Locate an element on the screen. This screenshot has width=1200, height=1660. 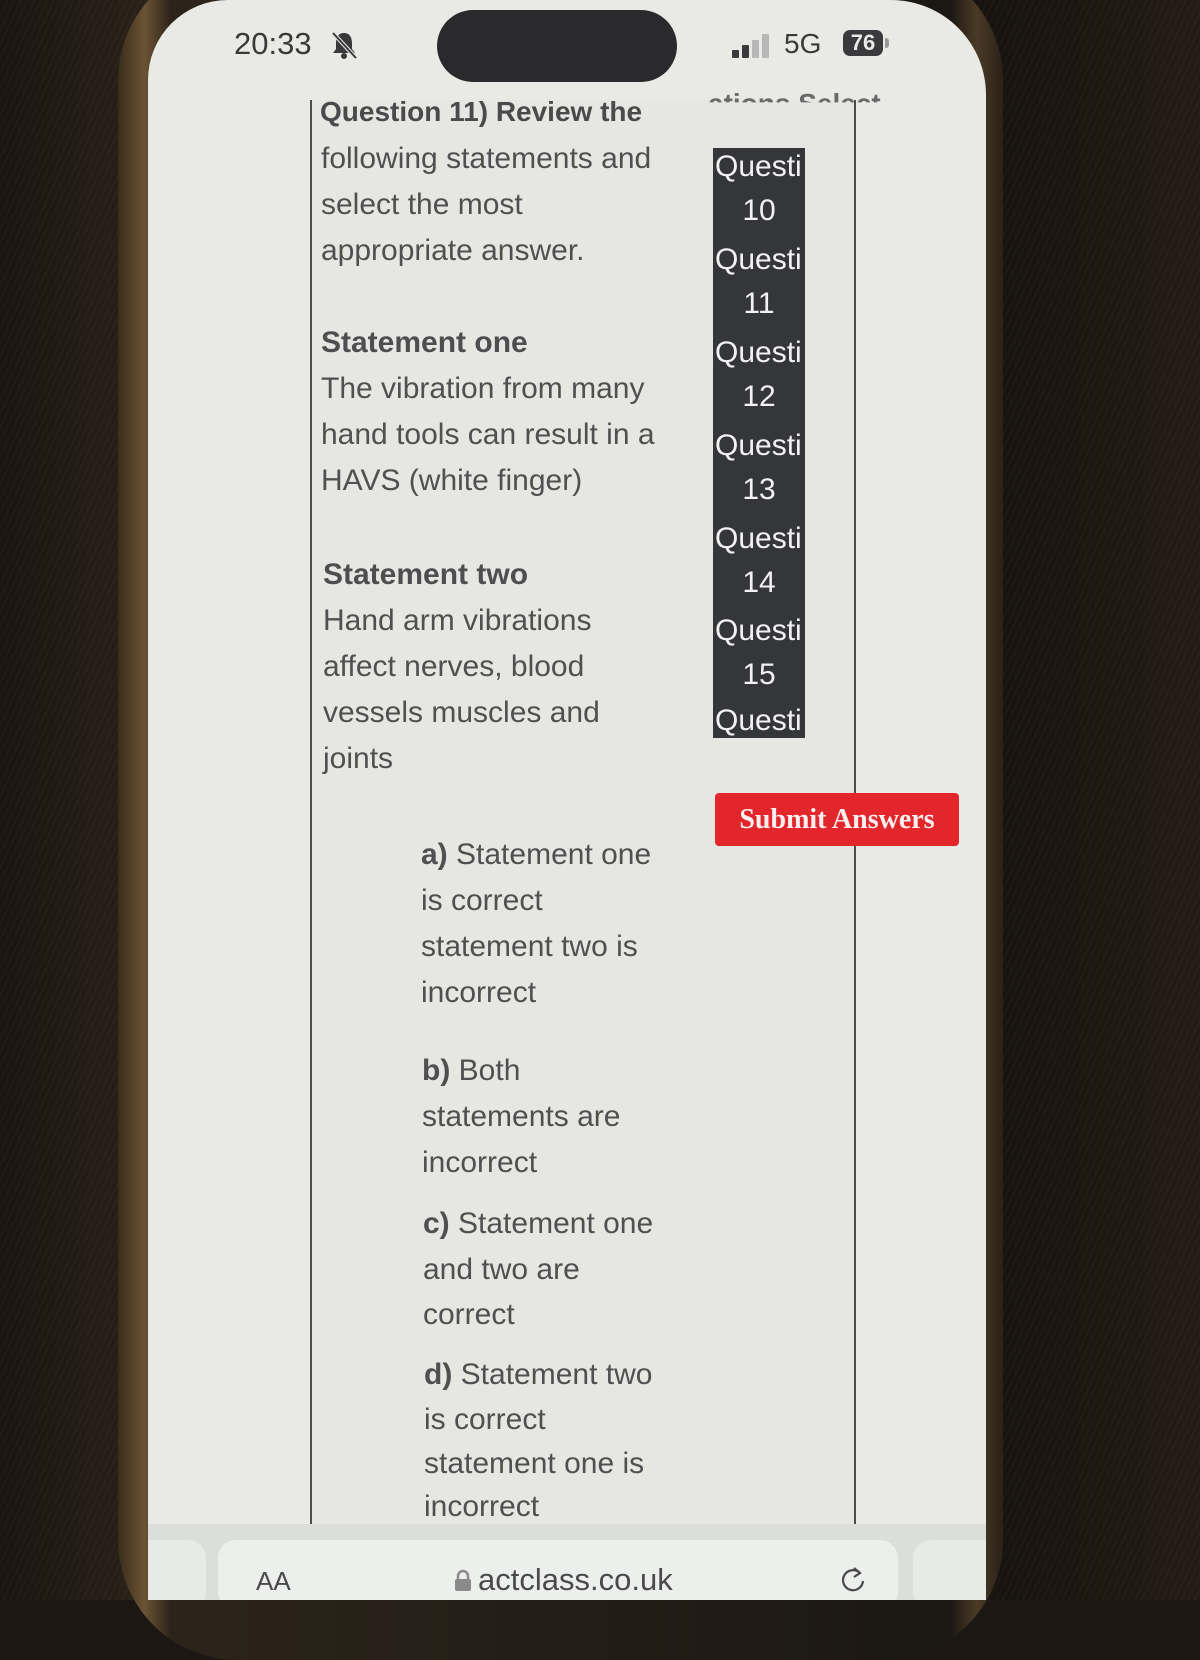
question-nav-item-13: Questi 13 is located at coordinates (759, 468).